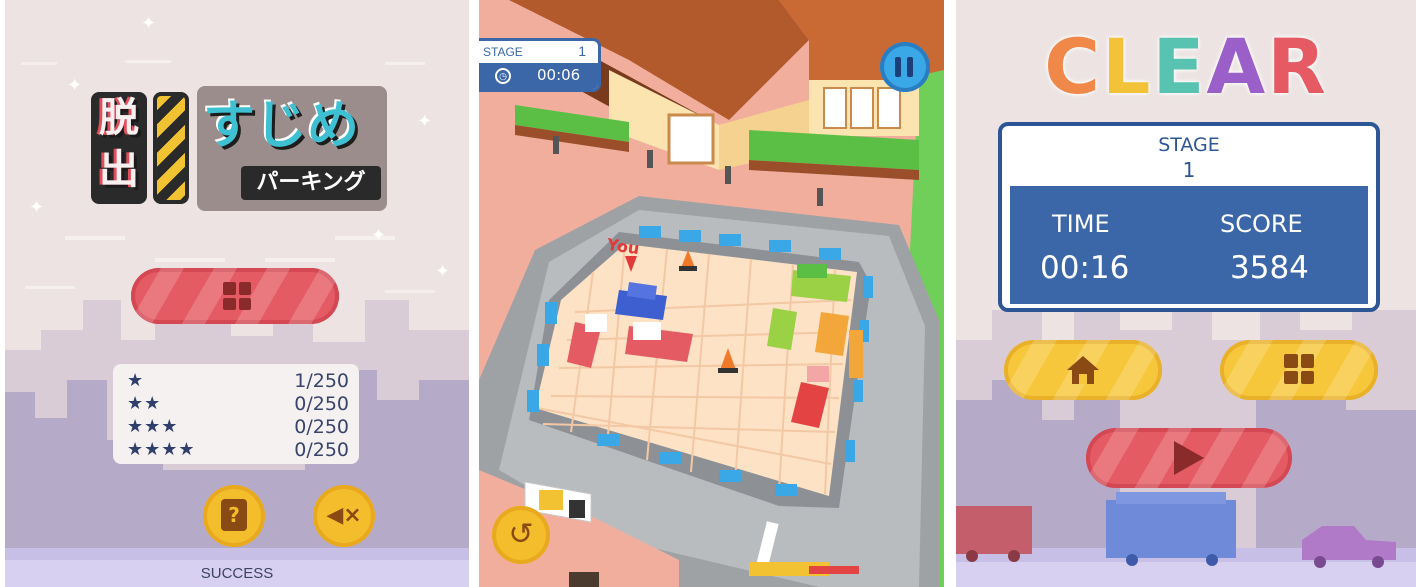 The height and width of the screenshot is (587, 1416). What do you see at coordinates (238, 450) in the screenshot?
I see `stats-row: ★★★★ 0/250` at bounding box center [238, 450].